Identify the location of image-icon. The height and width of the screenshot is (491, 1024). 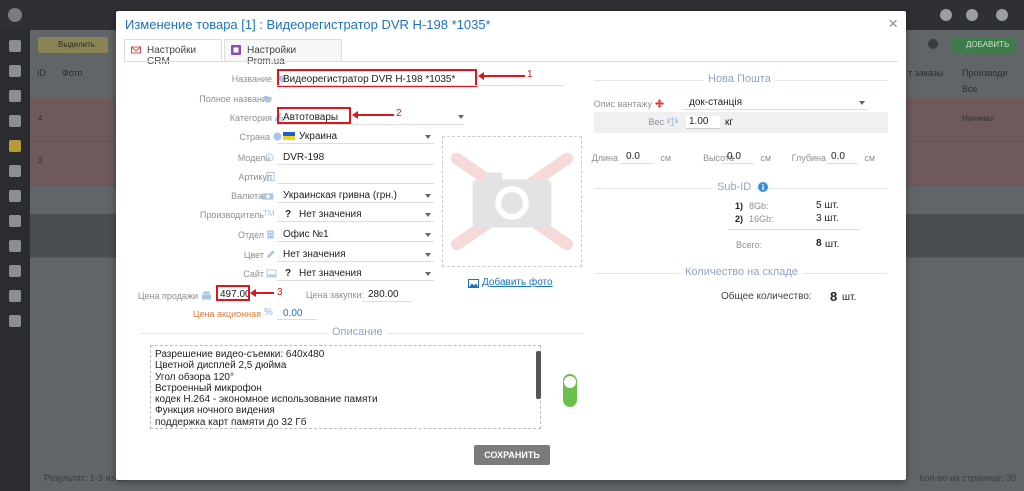
(473, 283).